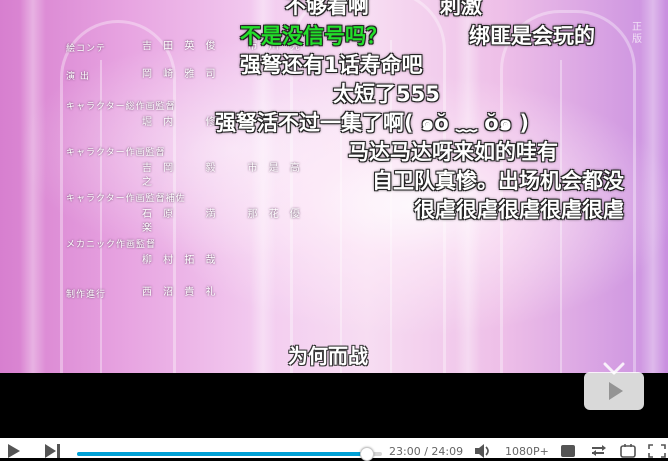 This screenshot has width=668, height=461. Describe the element at coordinates (614, 387) in the screenshot. I see `tv-icon` at that location.